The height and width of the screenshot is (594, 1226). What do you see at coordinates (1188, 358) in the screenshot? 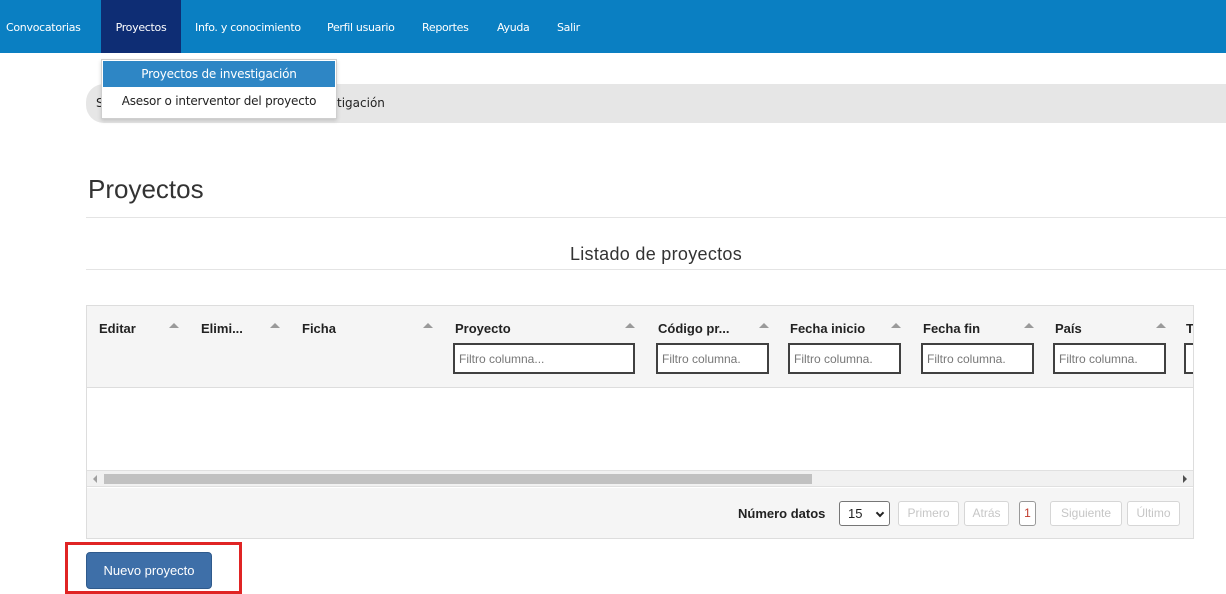
I see `filter-input-truncated` at bounding box center [1188, 358].